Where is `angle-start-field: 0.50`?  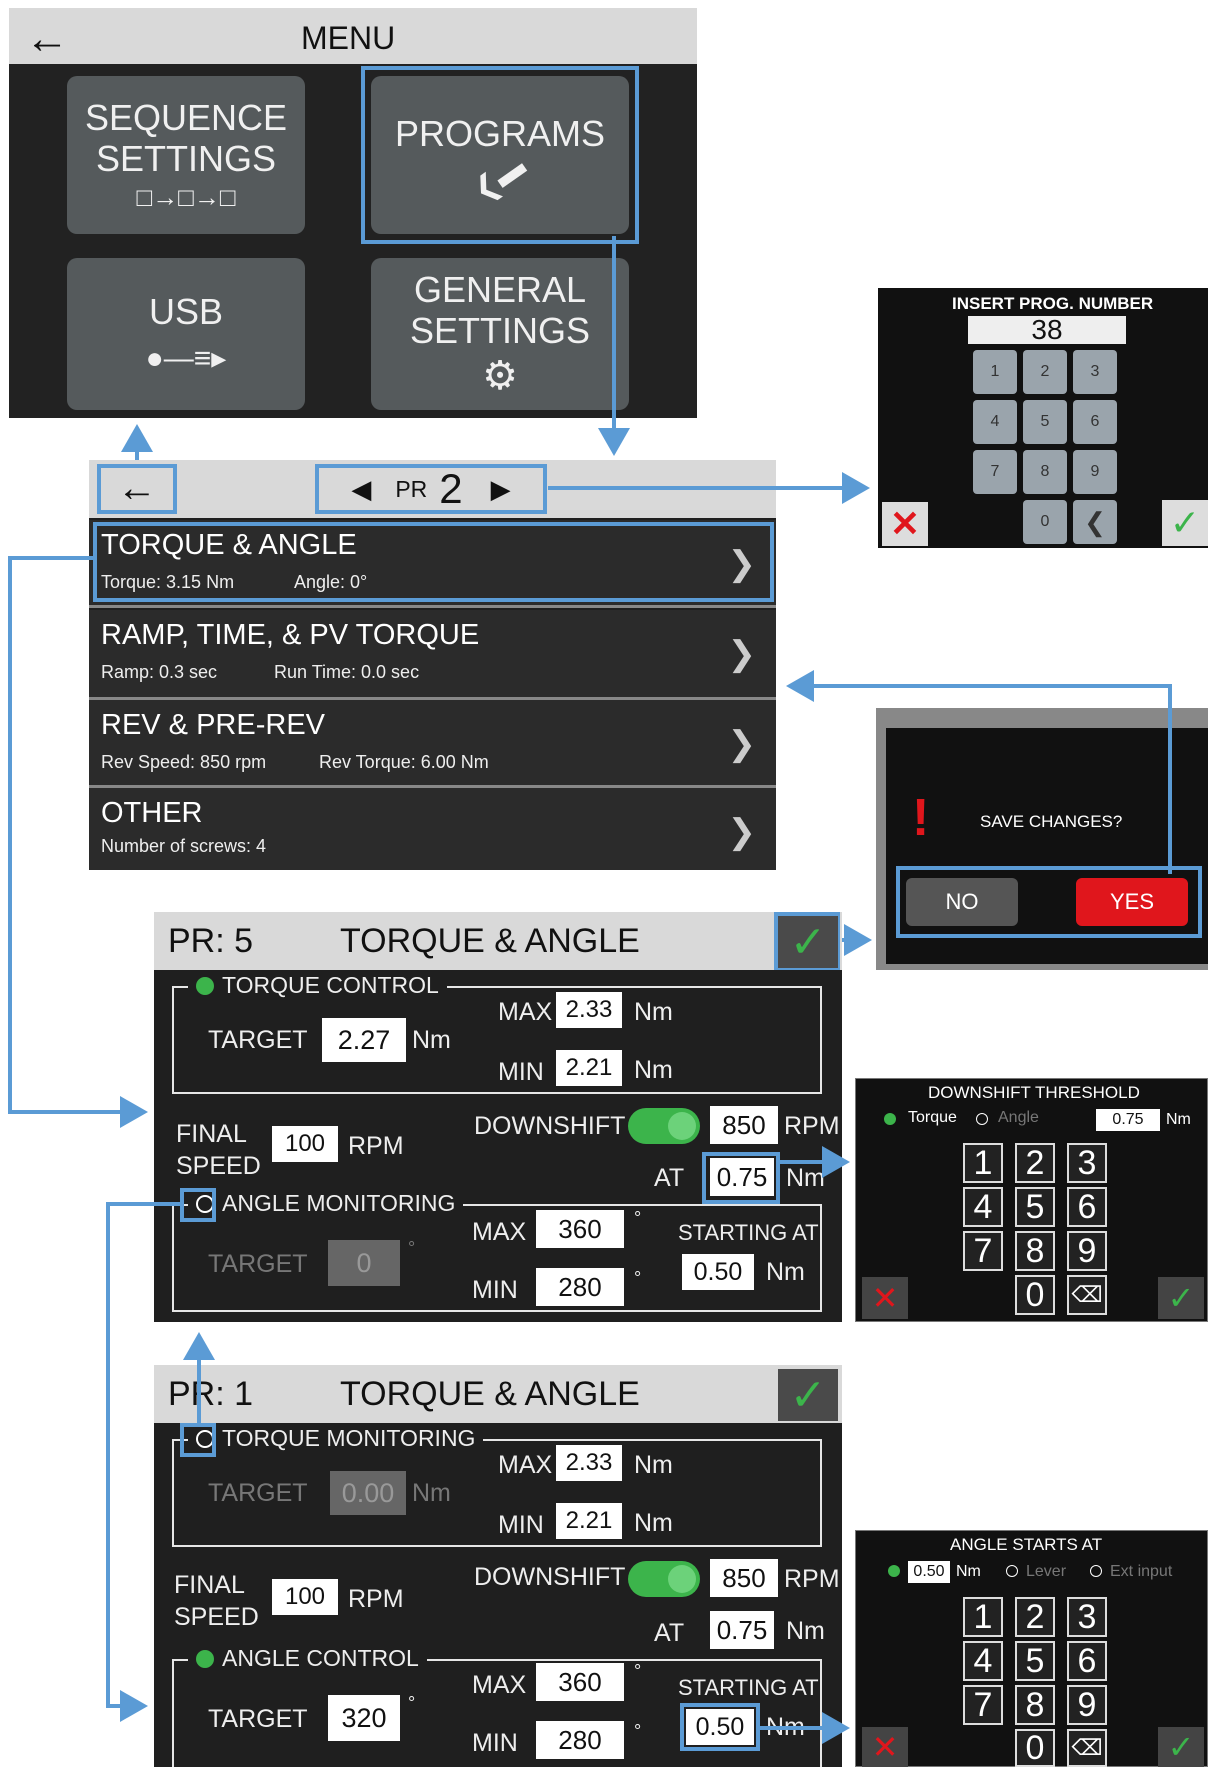 angle-start-field: 0.50 is located at coordinates (929, 1572).